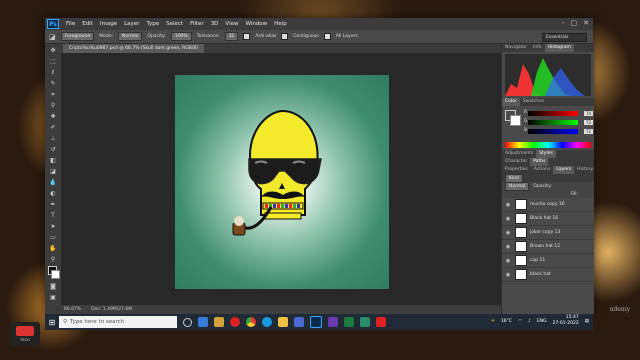 This screenshot has height=360, width=640. What do you see at coordinates (564, 170) in the screenshot?
I see `tab-layers: Layers` at bounding box center [564, 170].